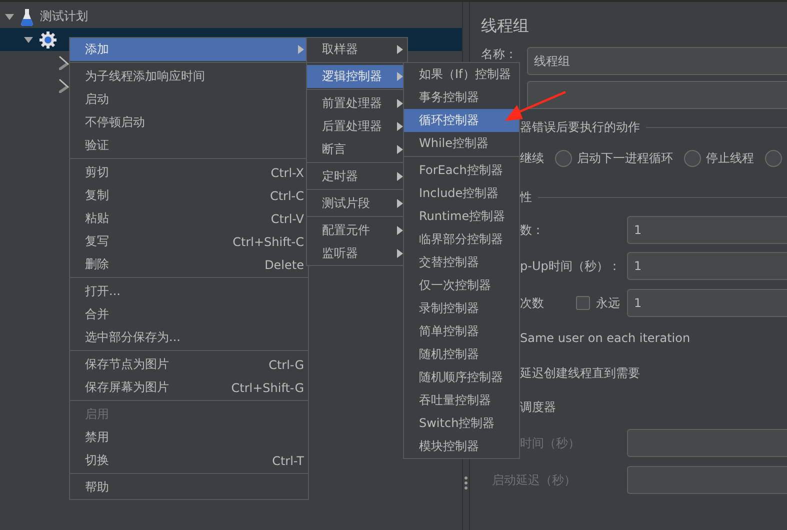  Describe the element at coordinates (605, 338) in the screenshot. I see `checkbox-label: Same user on each iteration` at that location.